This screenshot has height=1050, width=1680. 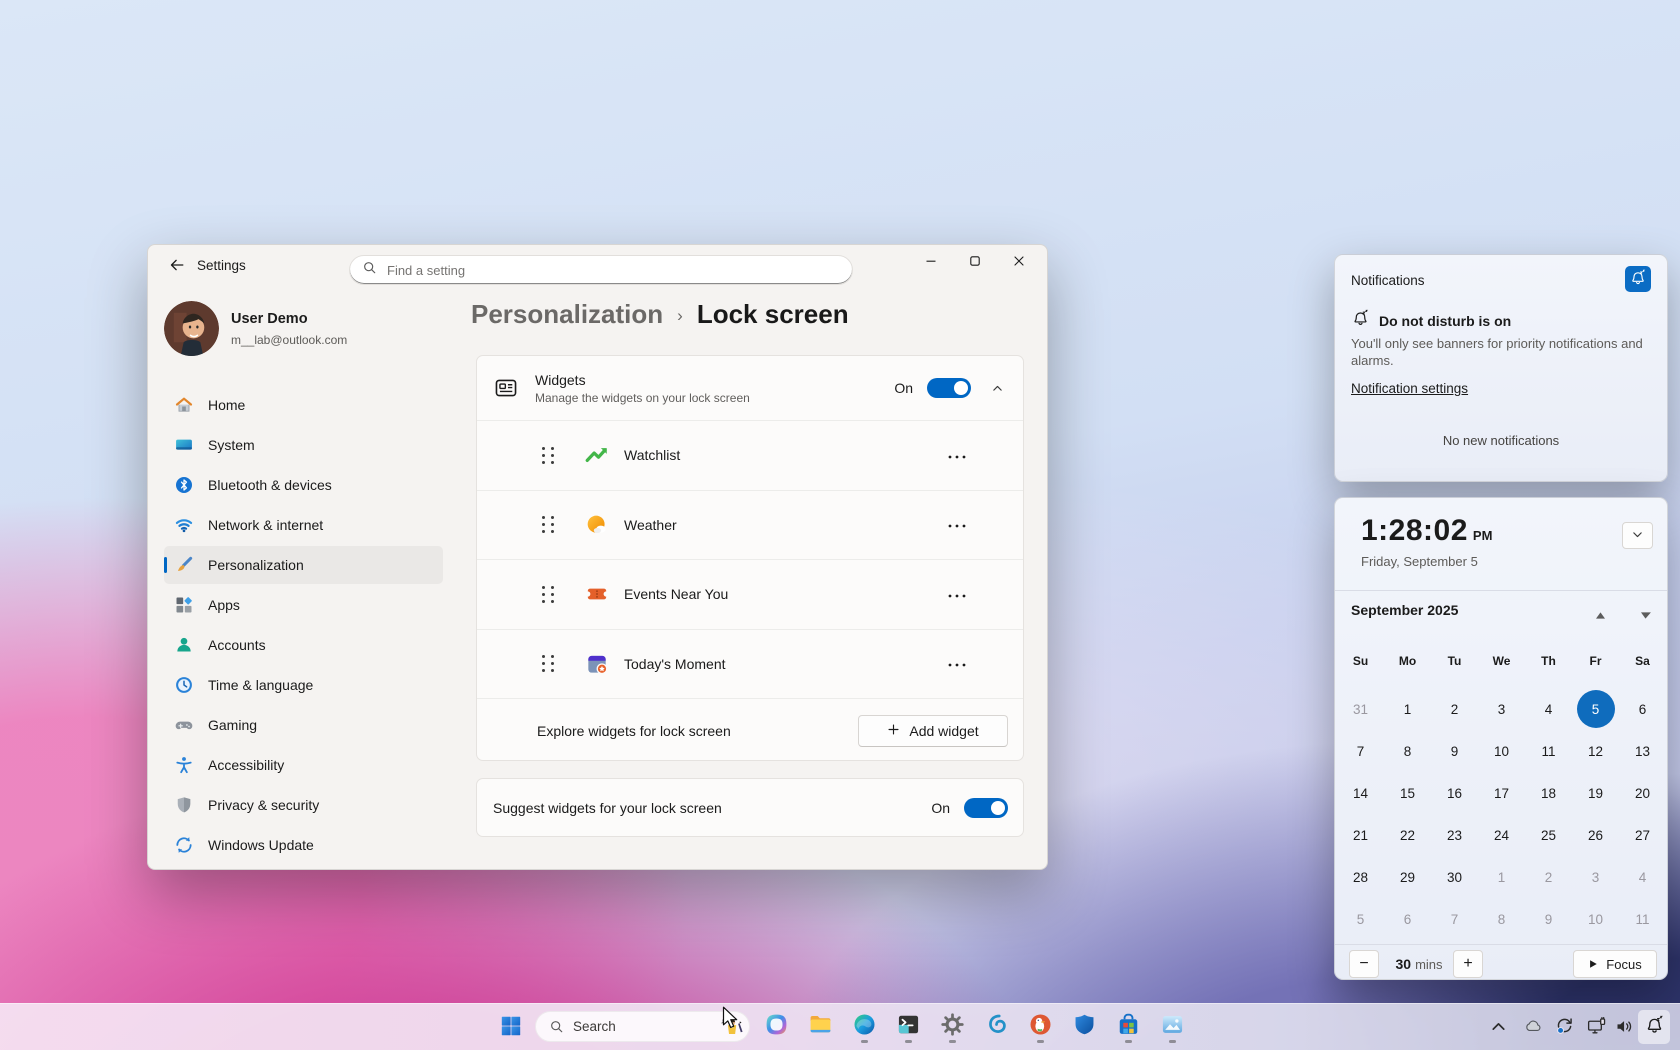 What do you see at coordinates (1468, 964) in the screenshot?
I see `focus-plus-button: +` at bounding box center [1468, 964].